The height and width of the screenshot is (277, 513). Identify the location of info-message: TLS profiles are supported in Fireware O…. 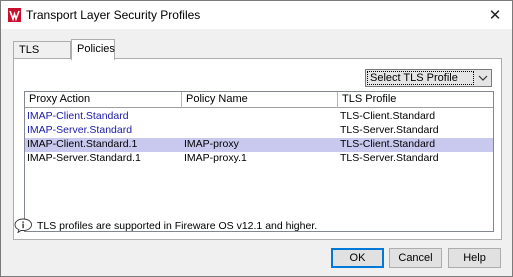
(177, 226).